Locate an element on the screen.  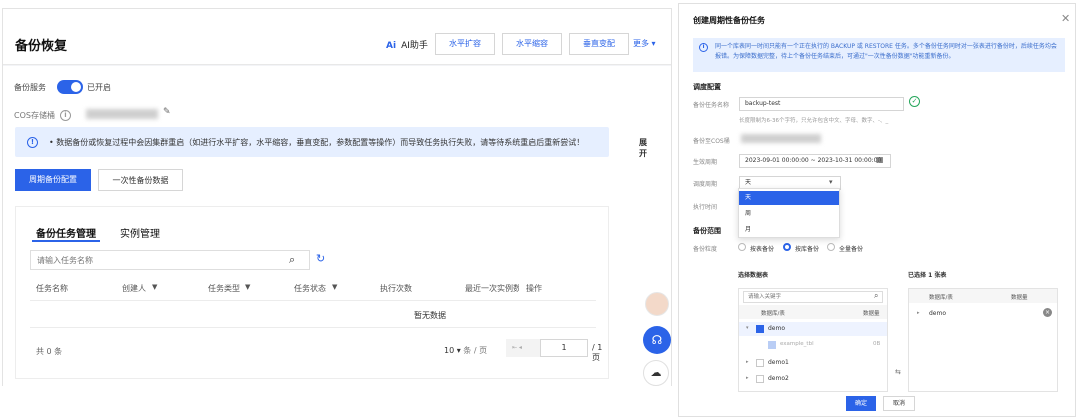
name-hint: 长度限制为6-36个字符，只允许包含中文、字母、数字、-、_ is located at coordinates (814, 121).